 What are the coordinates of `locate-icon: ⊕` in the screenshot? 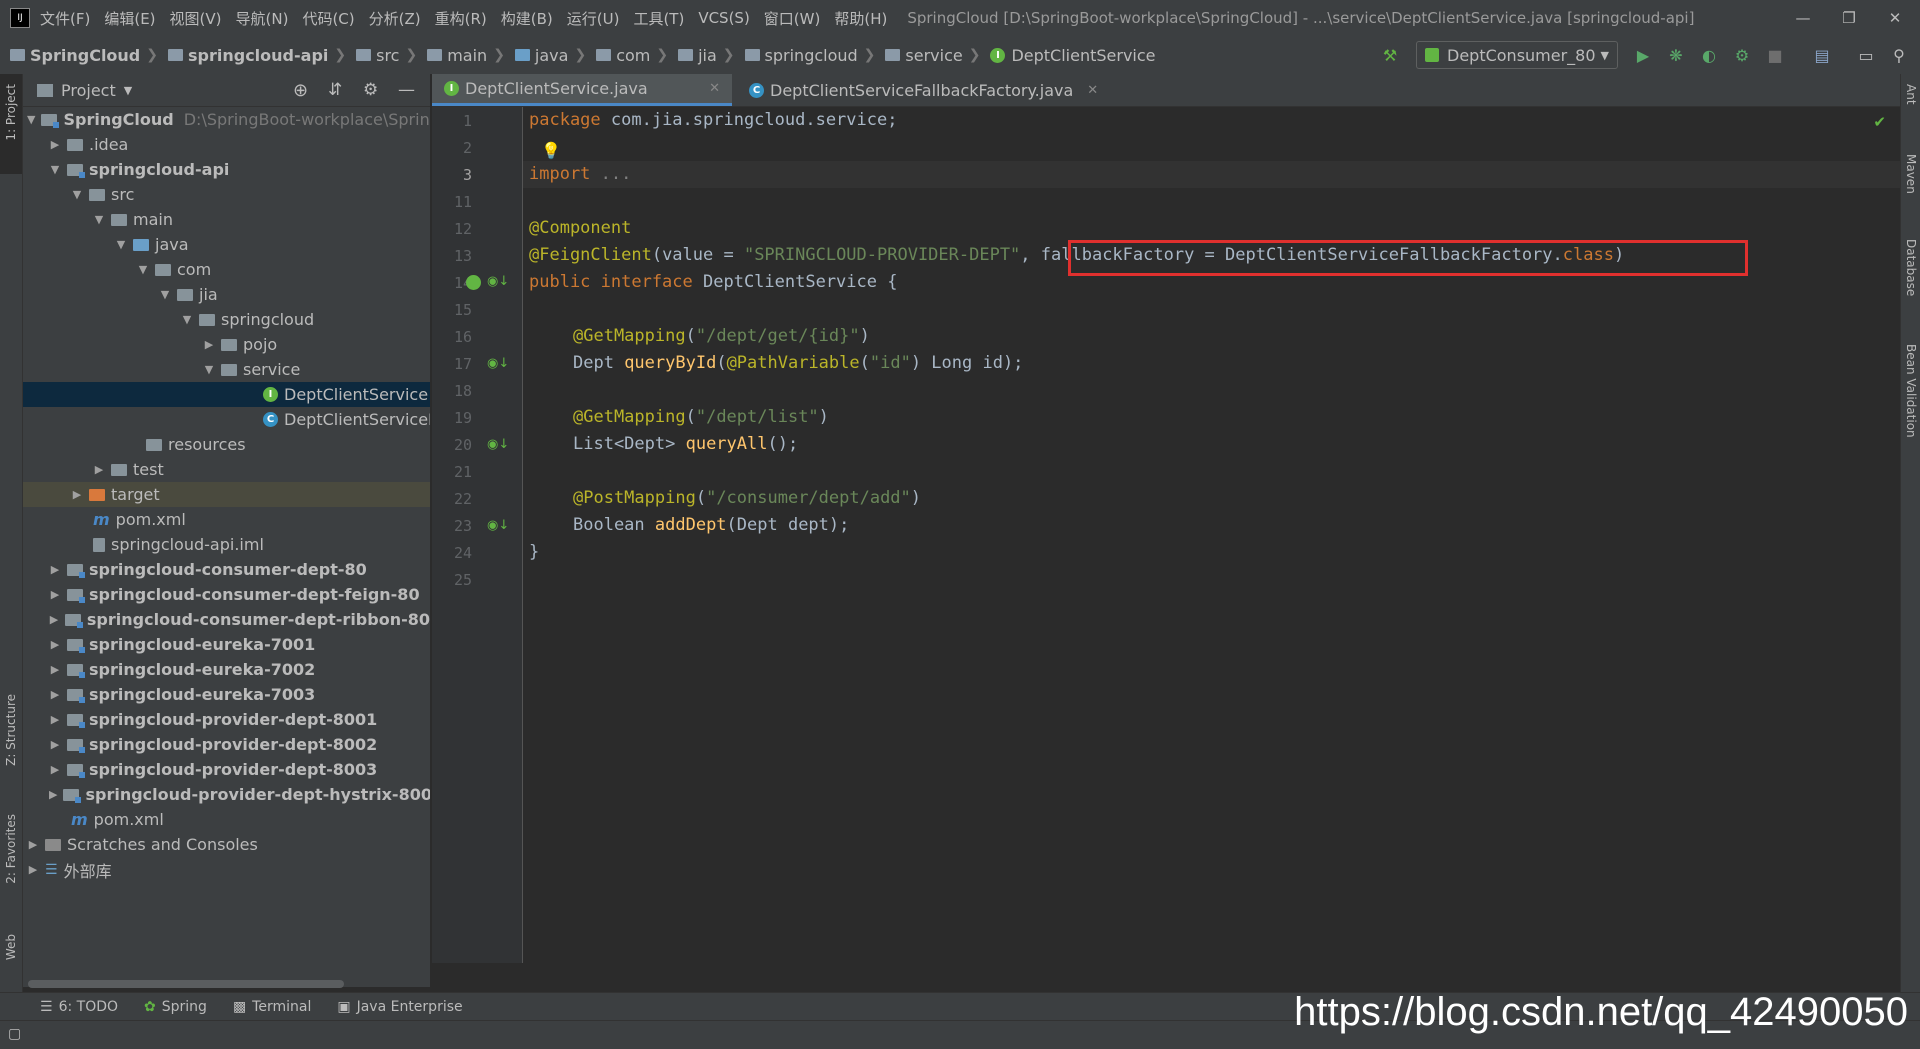 It's located at (300, 90).